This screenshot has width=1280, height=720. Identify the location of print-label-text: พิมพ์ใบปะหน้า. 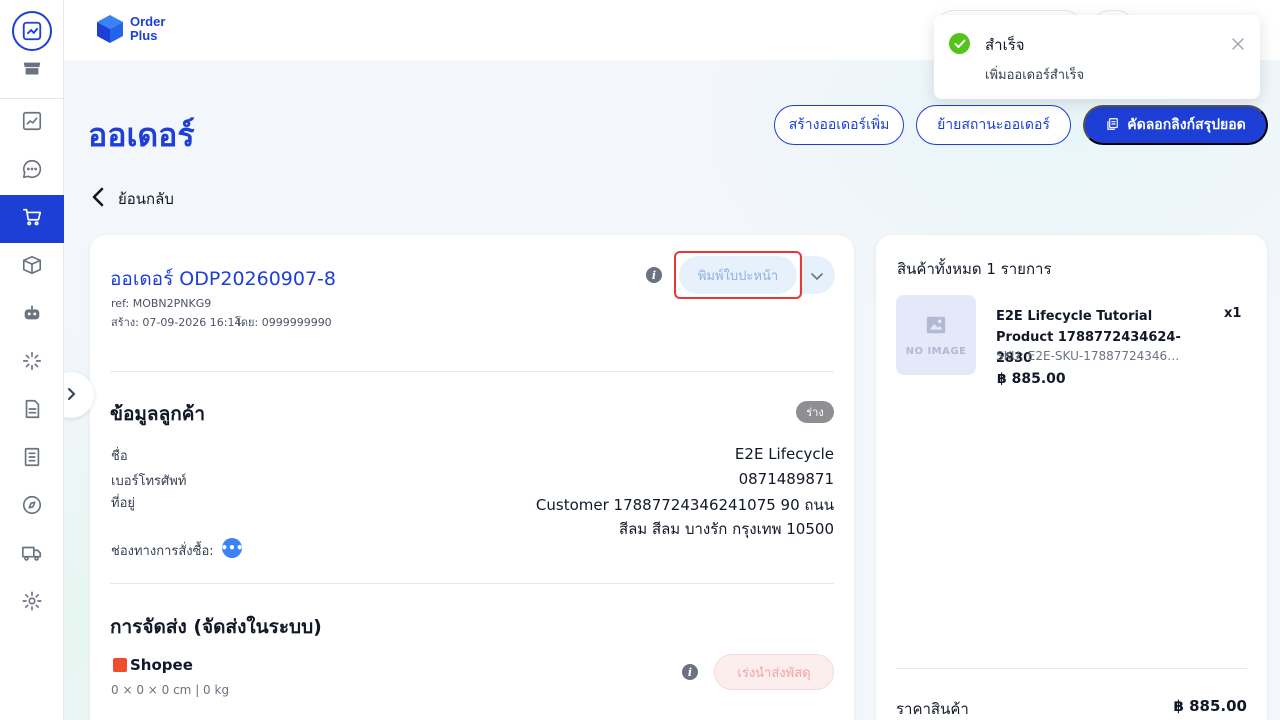
(738, 275).